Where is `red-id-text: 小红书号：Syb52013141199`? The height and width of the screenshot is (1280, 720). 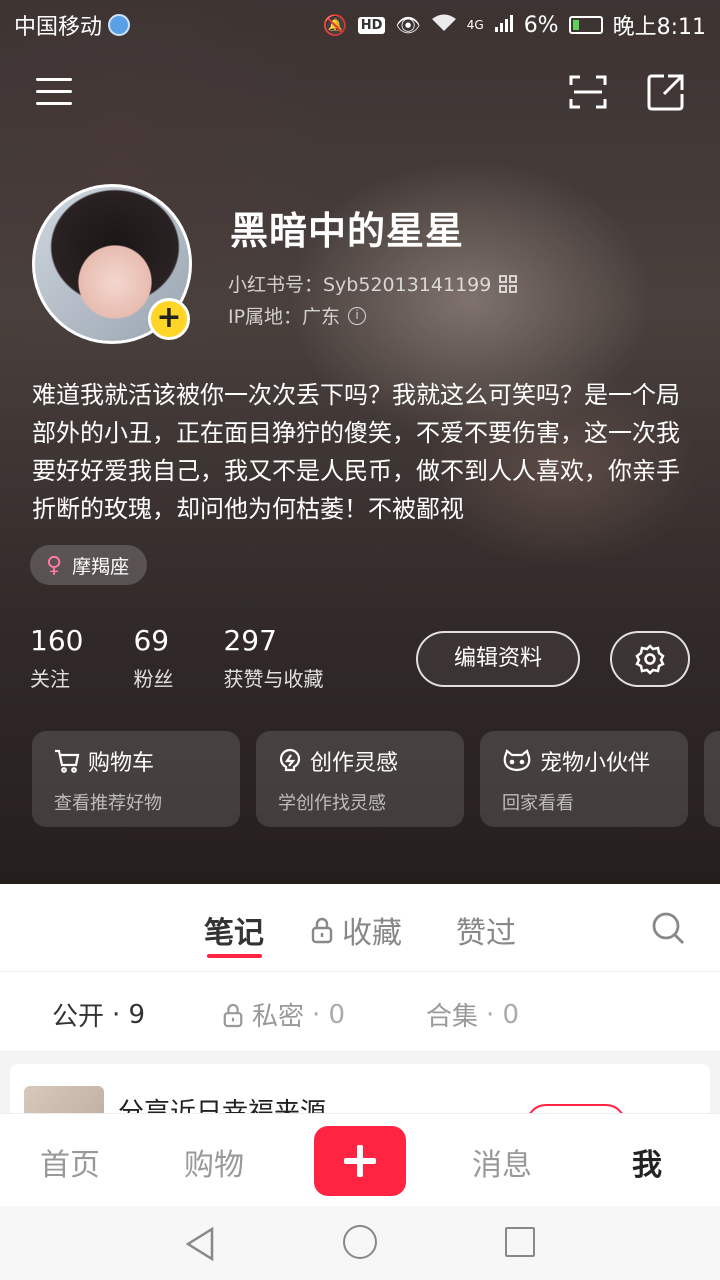
red-id-text: 小红书号：Syb52013141199 is located at coordinates (360, 285).